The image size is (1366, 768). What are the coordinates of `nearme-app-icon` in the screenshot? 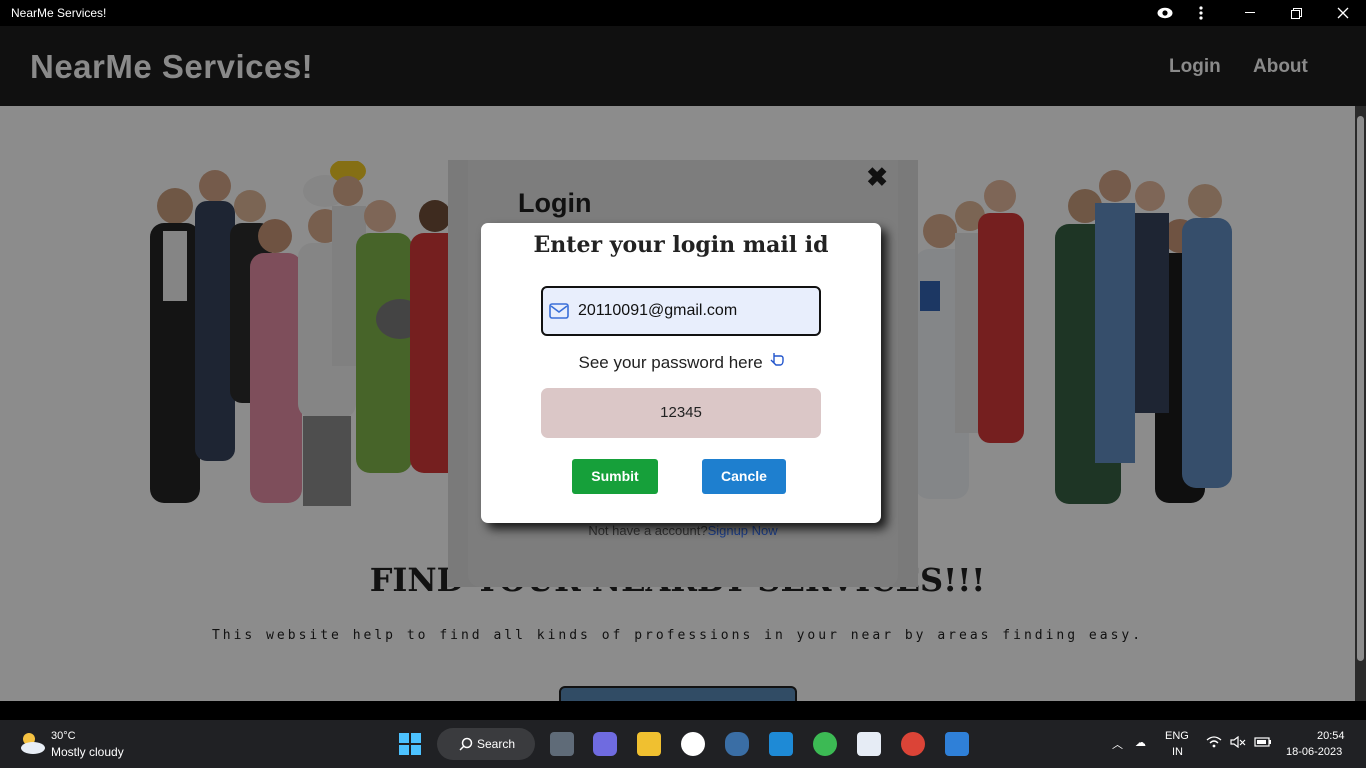 It's located at (869, 744).